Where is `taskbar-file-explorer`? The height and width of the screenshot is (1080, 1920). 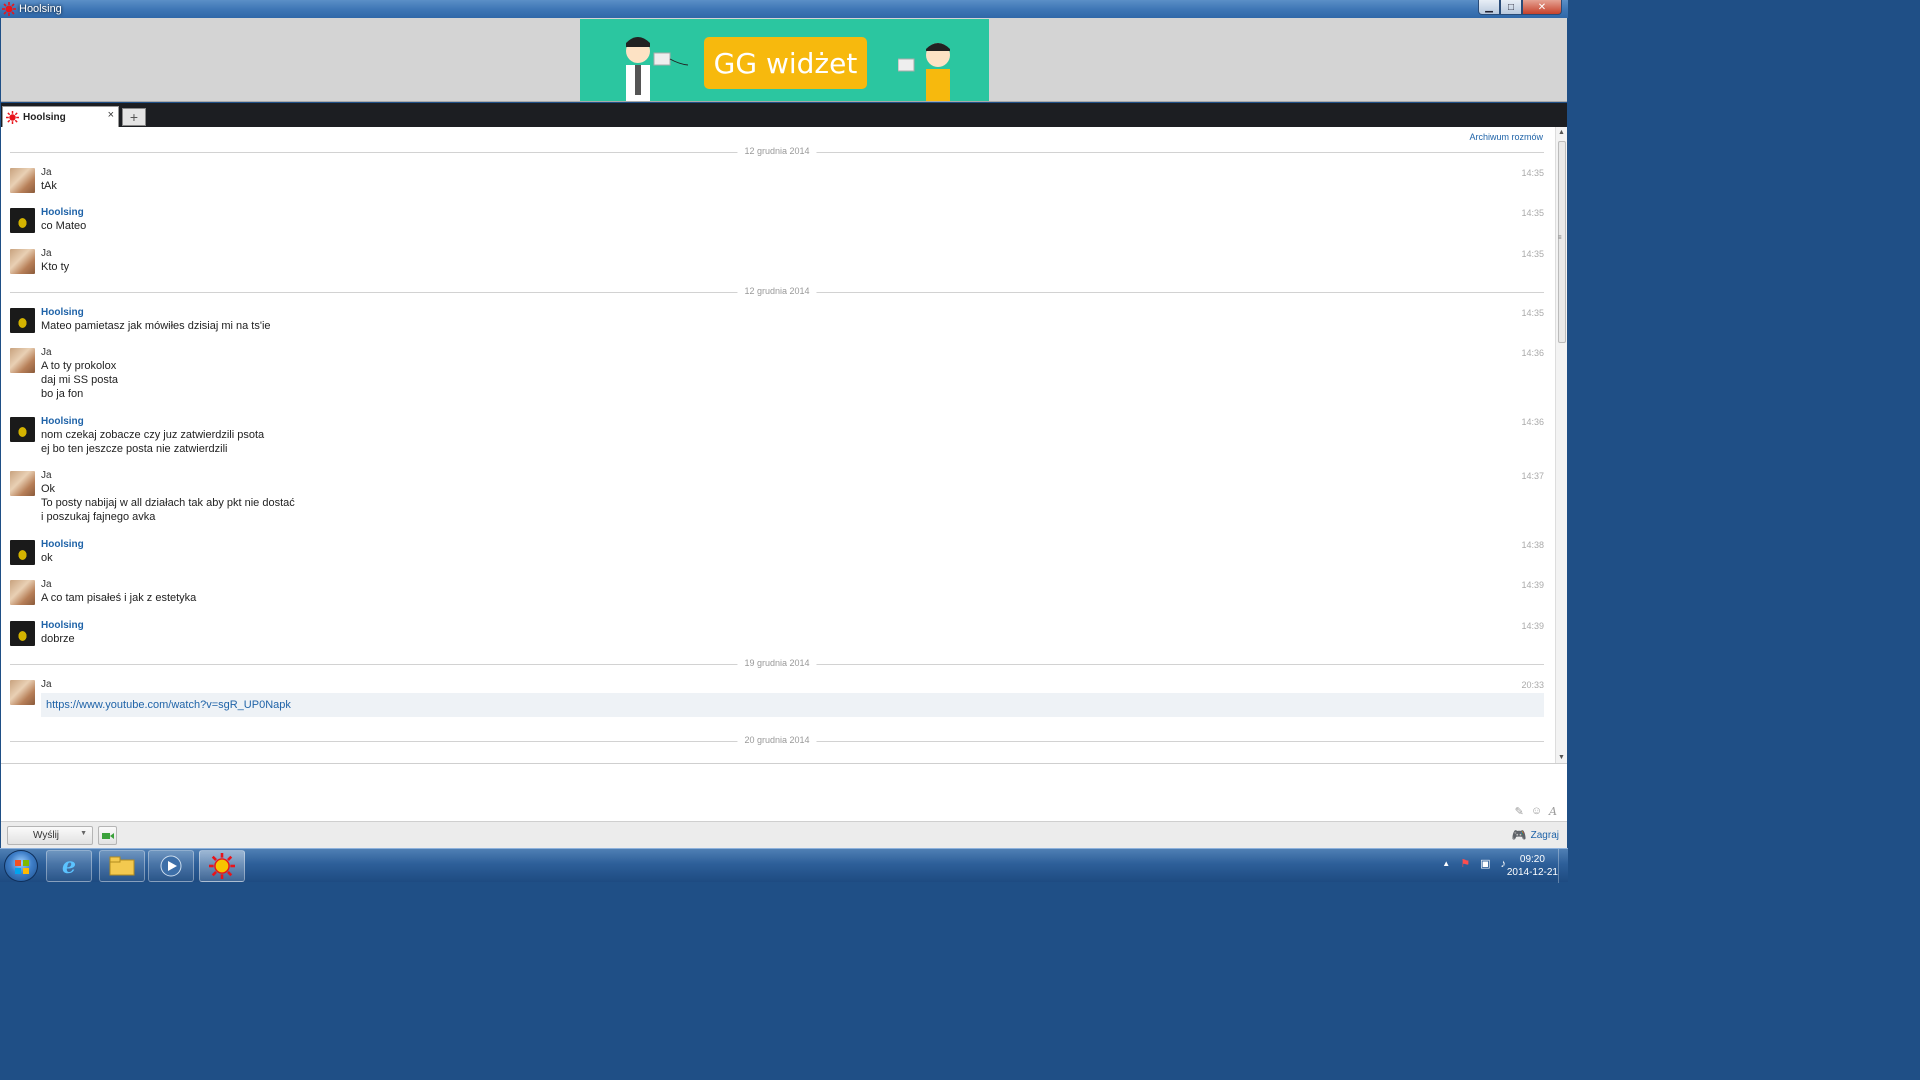
taskbar-file-explorer is located at coordinates (122, 866).